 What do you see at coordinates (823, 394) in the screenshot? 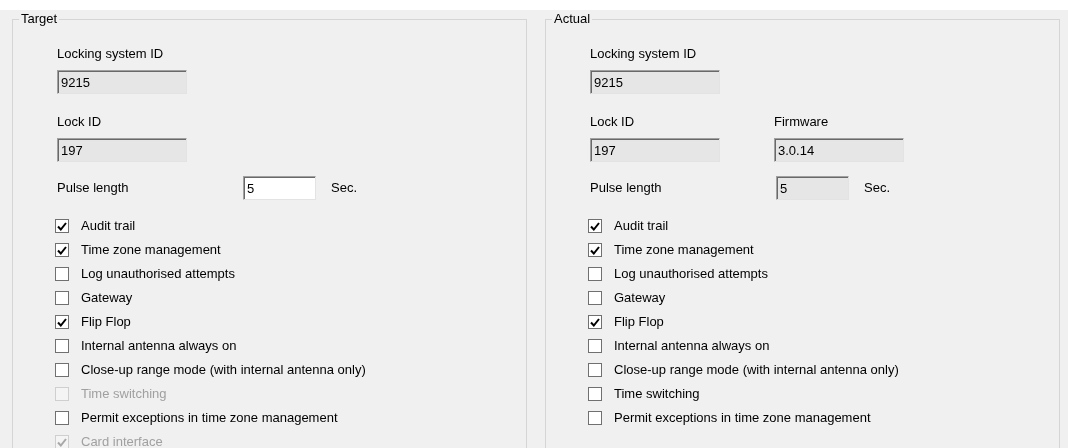
I see `checkbox: Time switching` at bounding box center [823, 394].